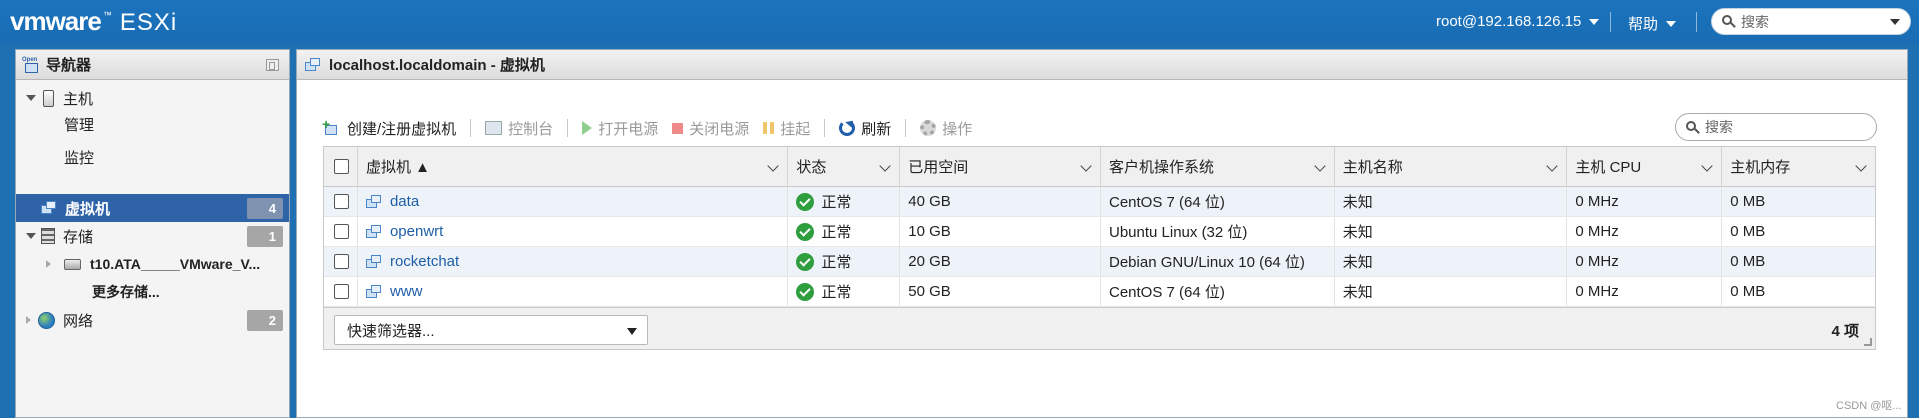 This screenshot has width=1919, height=418. Describe the element at coordinates (424, 261) in the screenshot. I see `vm-link: rocketchat` at that location.